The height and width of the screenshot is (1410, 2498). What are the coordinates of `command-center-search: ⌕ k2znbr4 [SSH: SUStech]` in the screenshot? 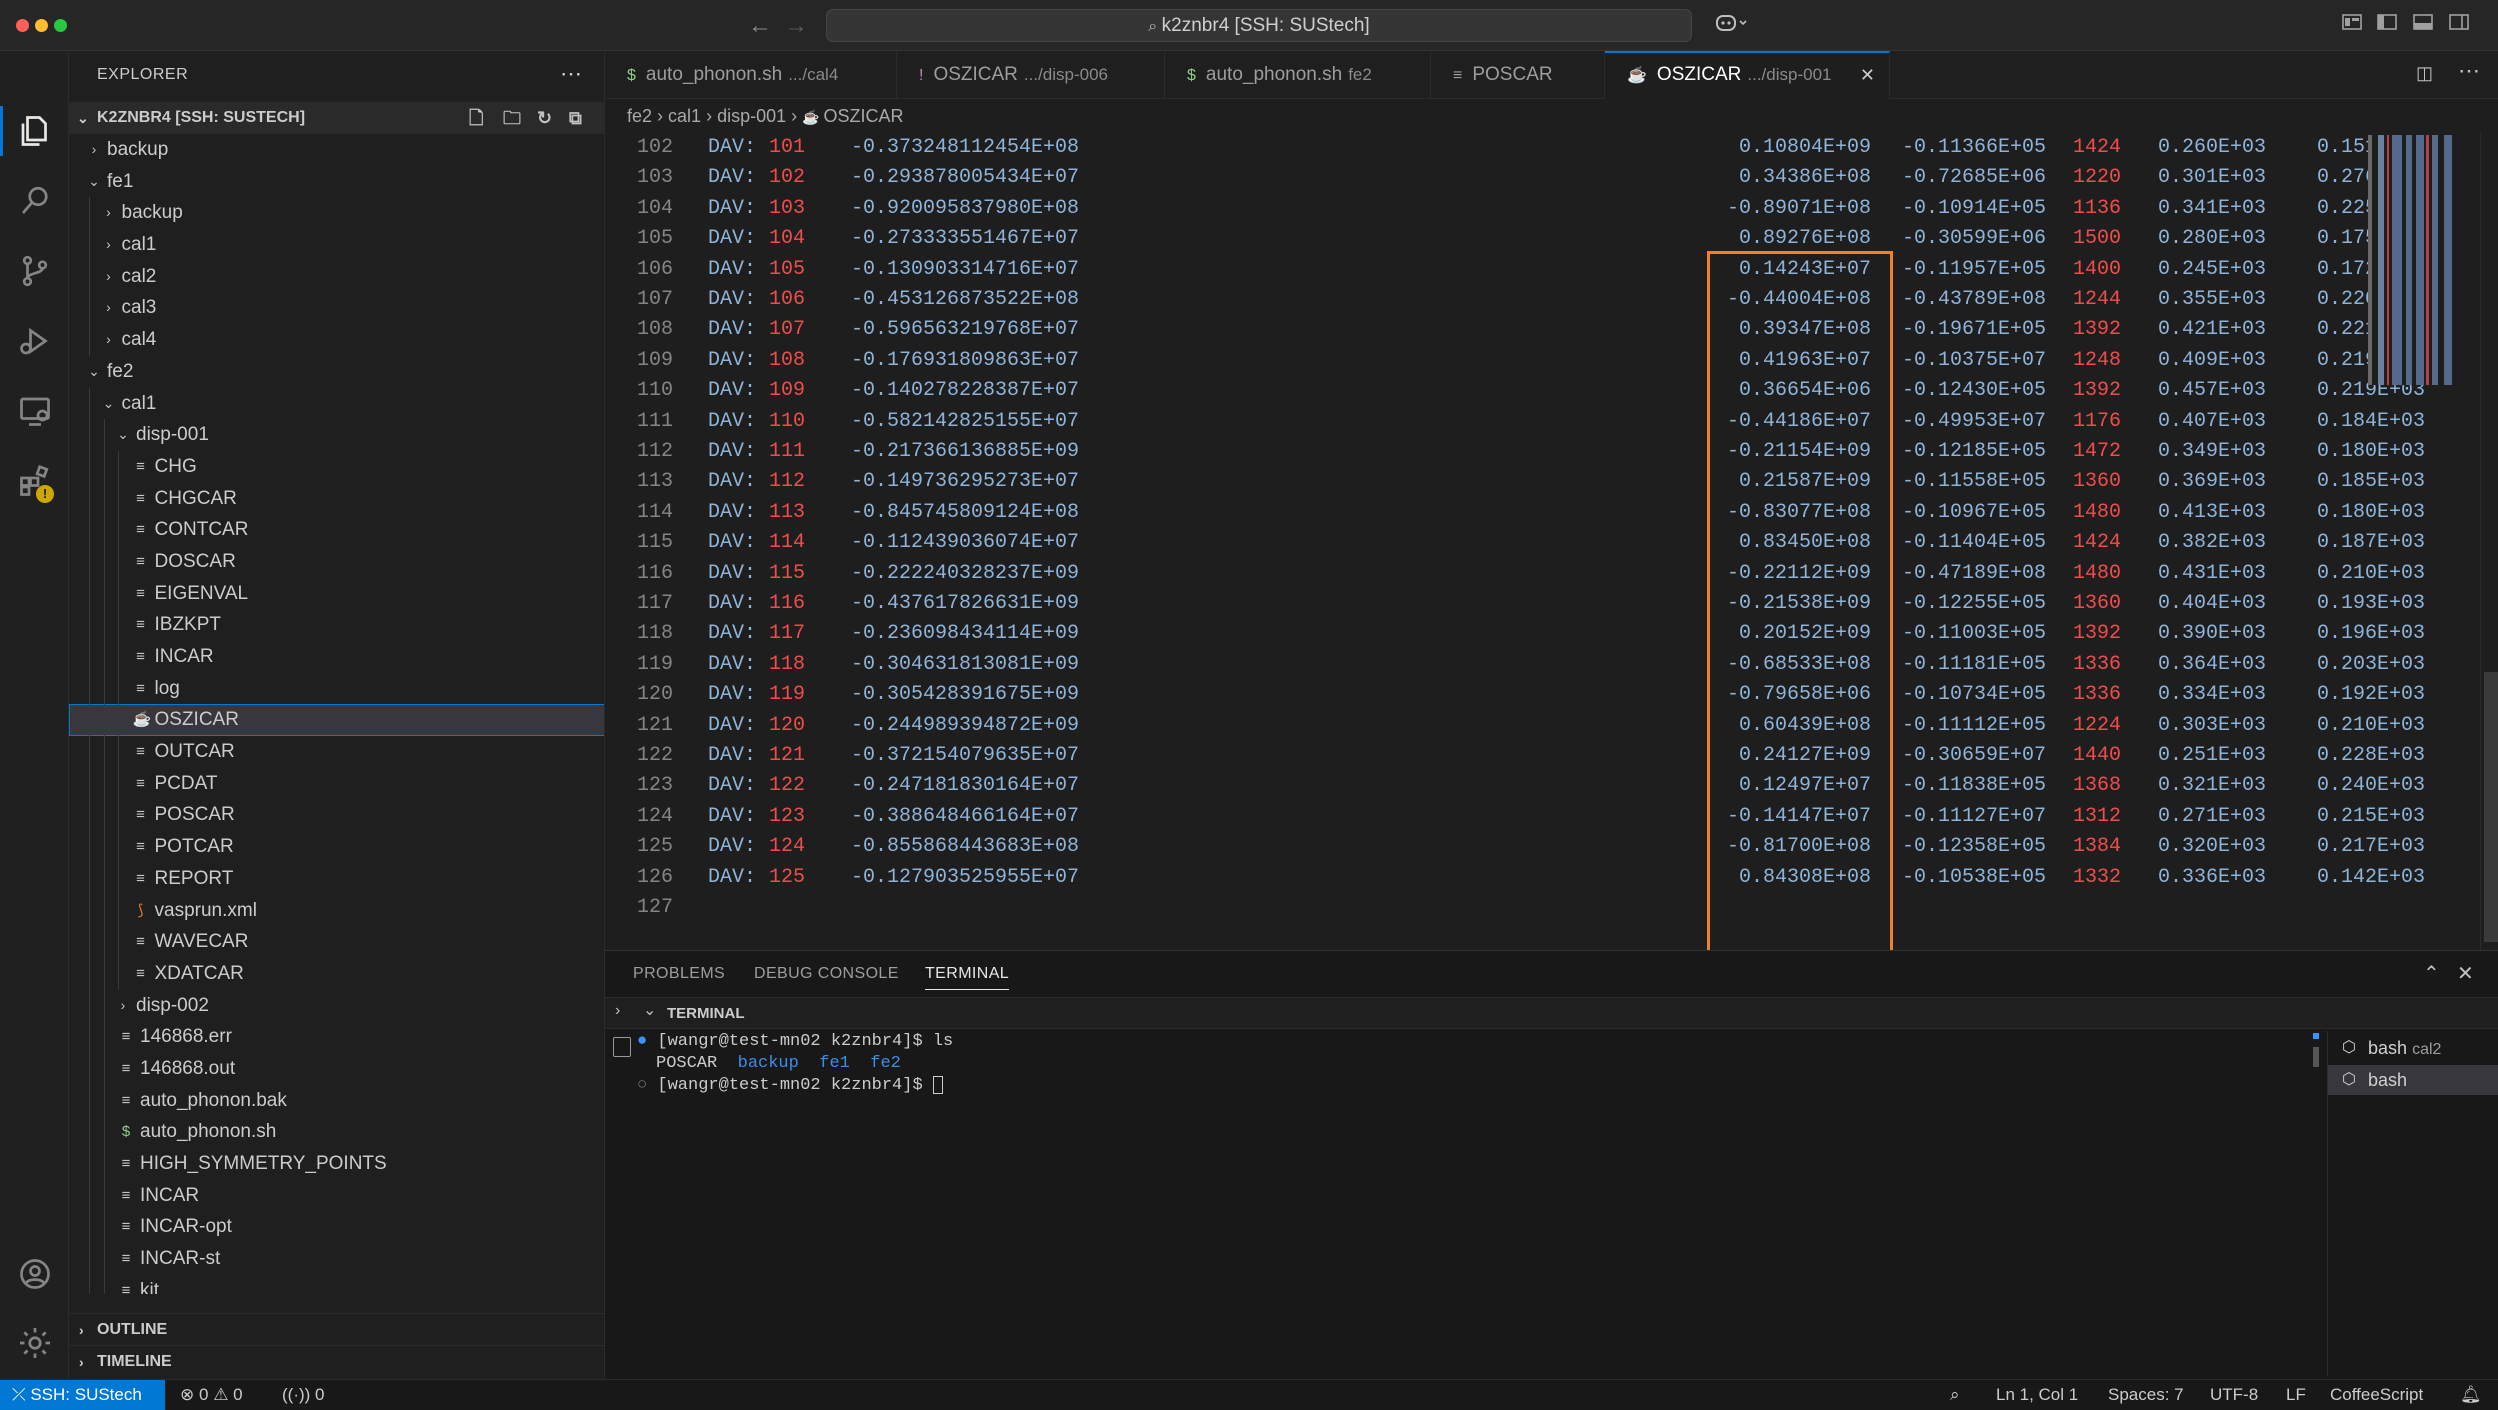 It's located at (1259, 25).